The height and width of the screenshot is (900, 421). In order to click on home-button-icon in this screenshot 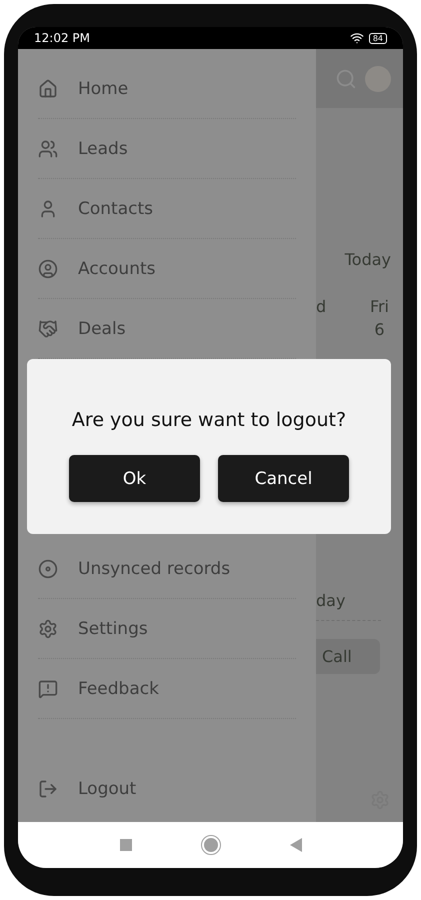, I will do `click(211, 845)`.